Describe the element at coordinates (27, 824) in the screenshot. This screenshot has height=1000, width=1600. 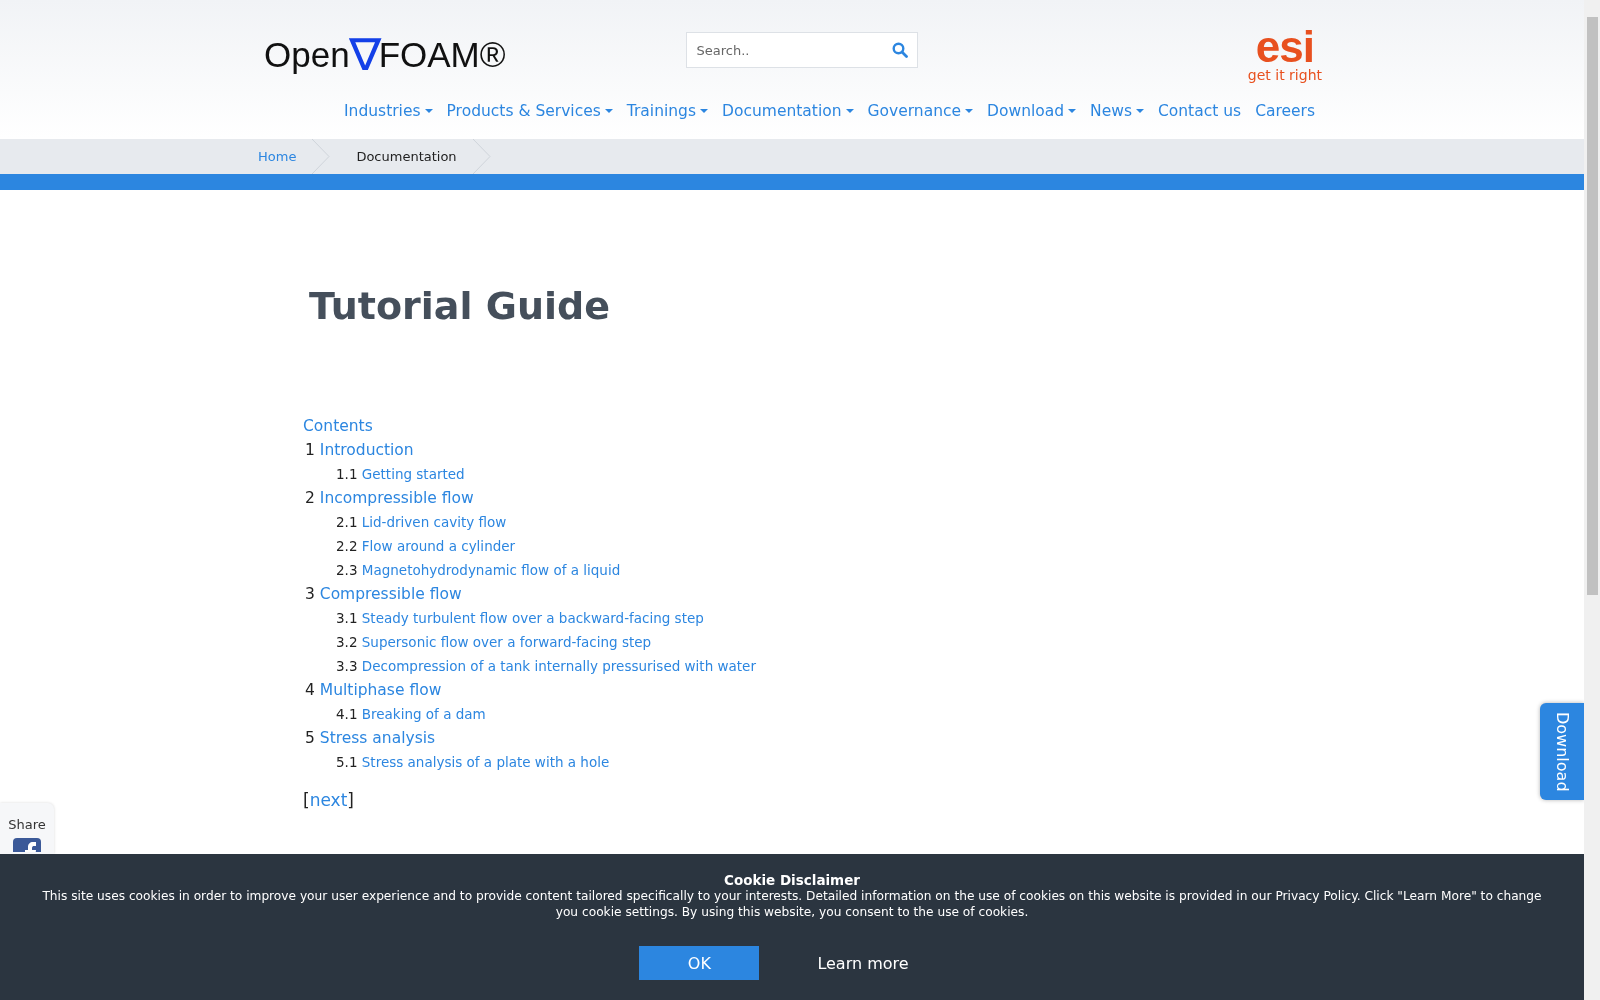
I see `share-label: Share` at that location.